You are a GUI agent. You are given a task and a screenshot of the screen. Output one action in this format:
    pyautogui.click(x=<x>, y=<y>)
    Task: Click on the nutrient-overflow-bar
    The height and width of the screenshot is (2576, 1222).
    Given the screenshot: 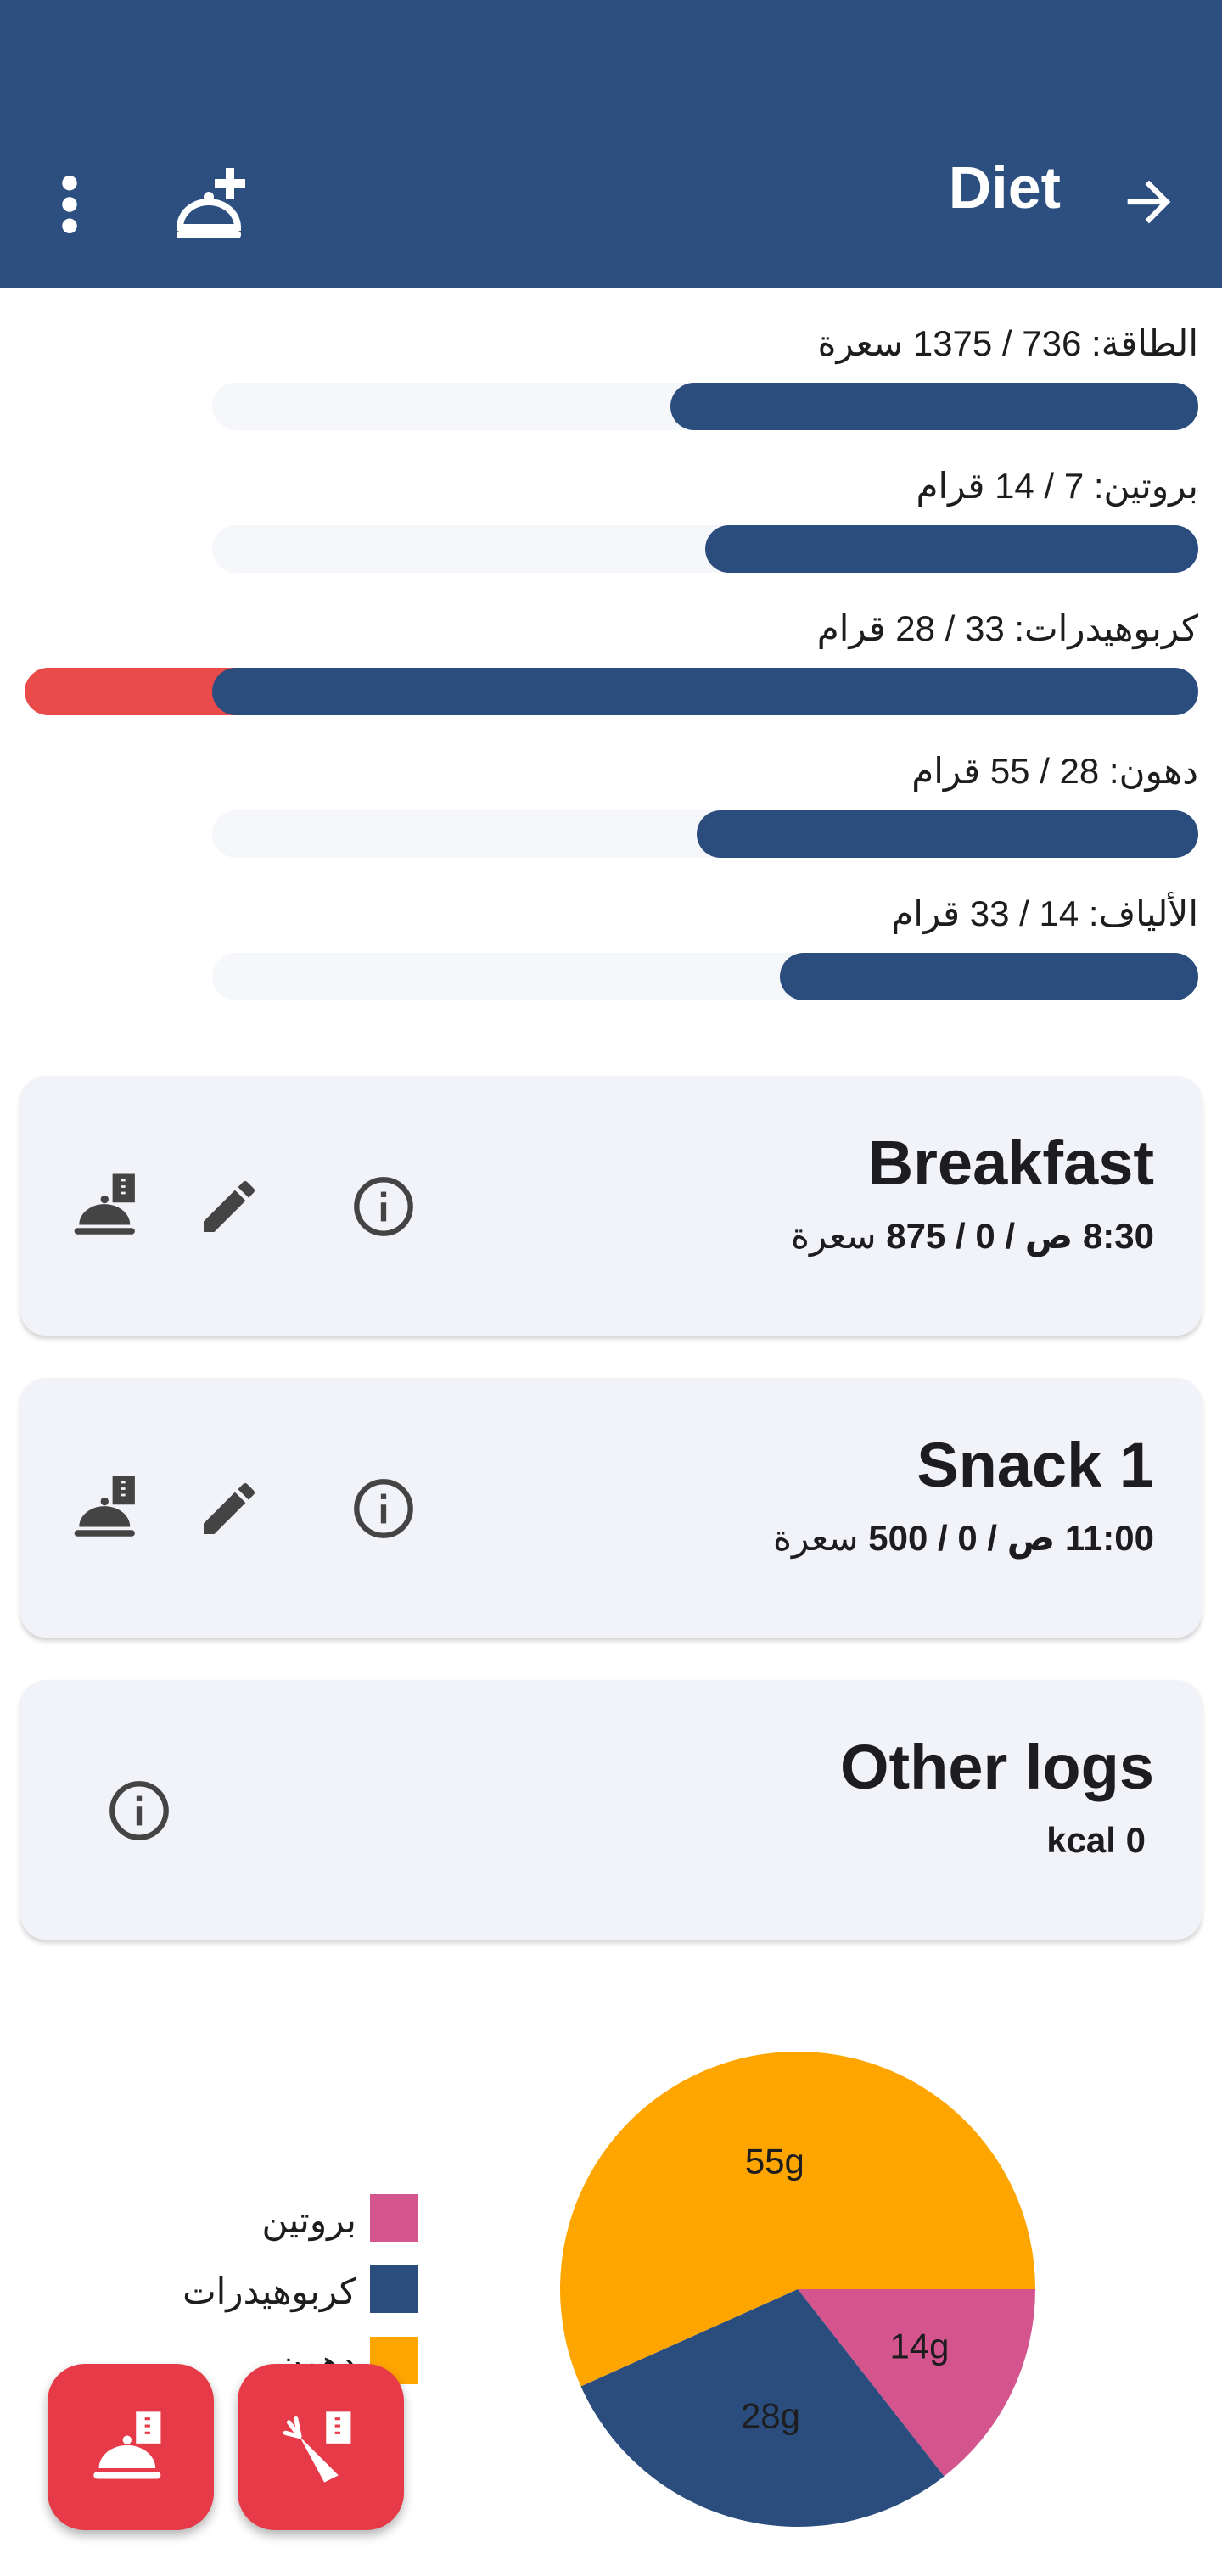 What is the action you would take?
    pyautogui.click(x=130, y=691)
    